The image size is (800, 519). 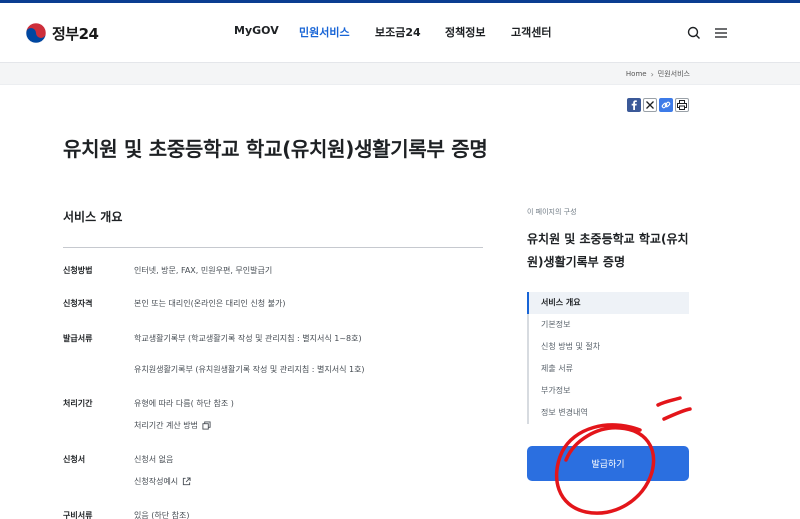 I want to click on site-header: 정부24 MyGOV 민원서비스 보조금24 정책정보 고객센터, so click(x=400, y=33).